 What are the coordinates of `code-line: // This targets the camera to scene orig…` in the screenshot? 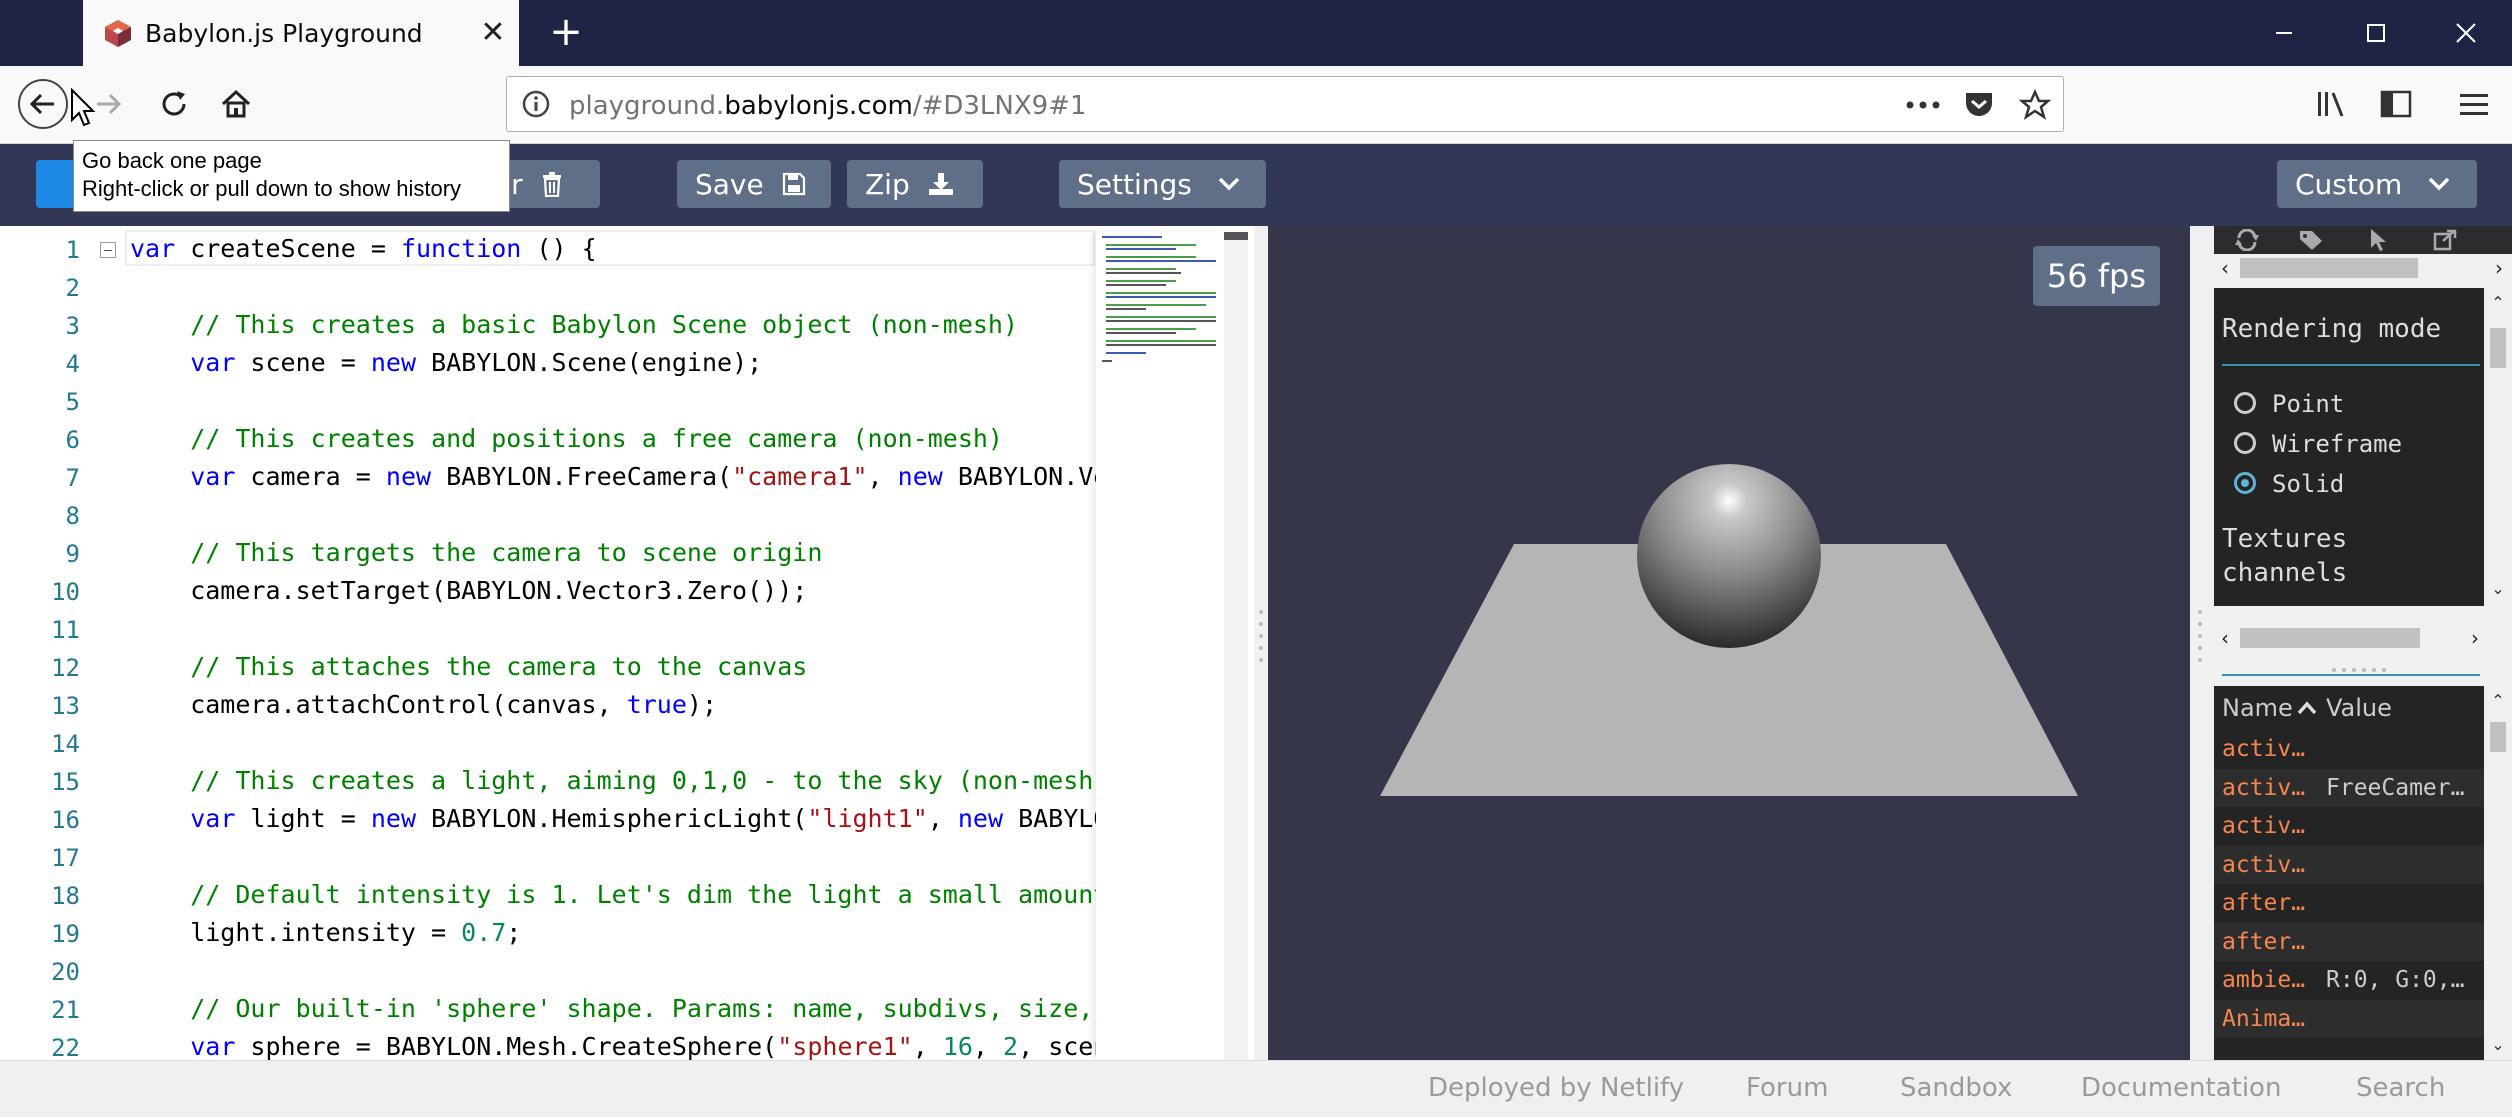 It's located at (506, 552).